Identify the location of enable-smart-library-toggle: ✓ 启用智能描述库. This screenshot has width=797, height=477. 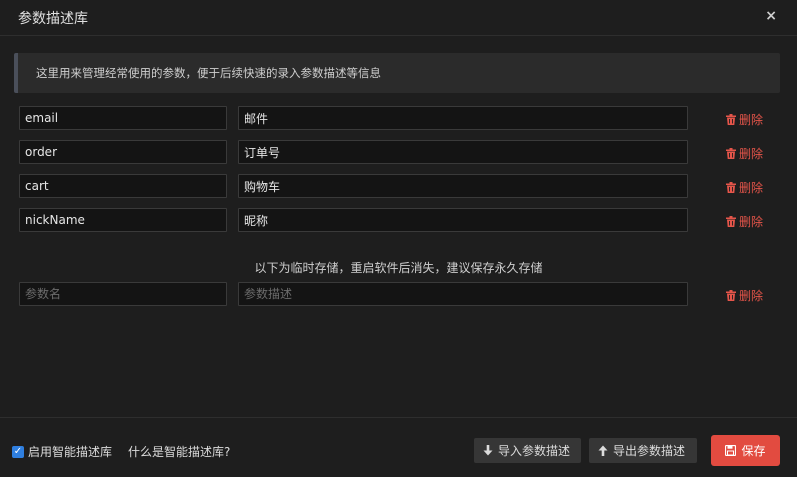
(62, 451).